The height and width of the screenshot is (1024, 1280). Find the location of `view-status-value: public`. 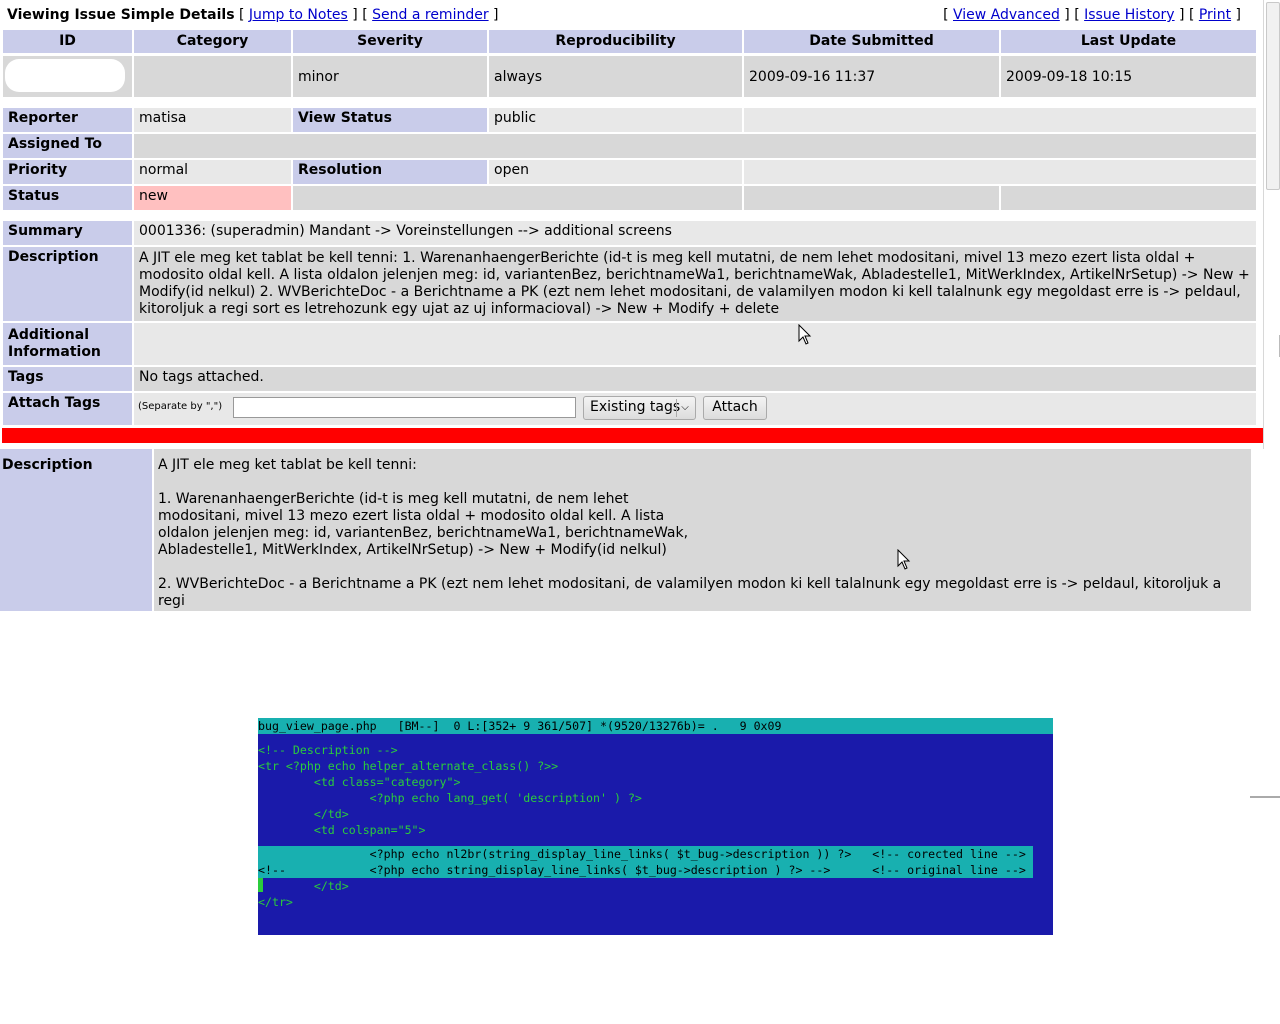

view-status-value: public is located at coordinates (615, 120).